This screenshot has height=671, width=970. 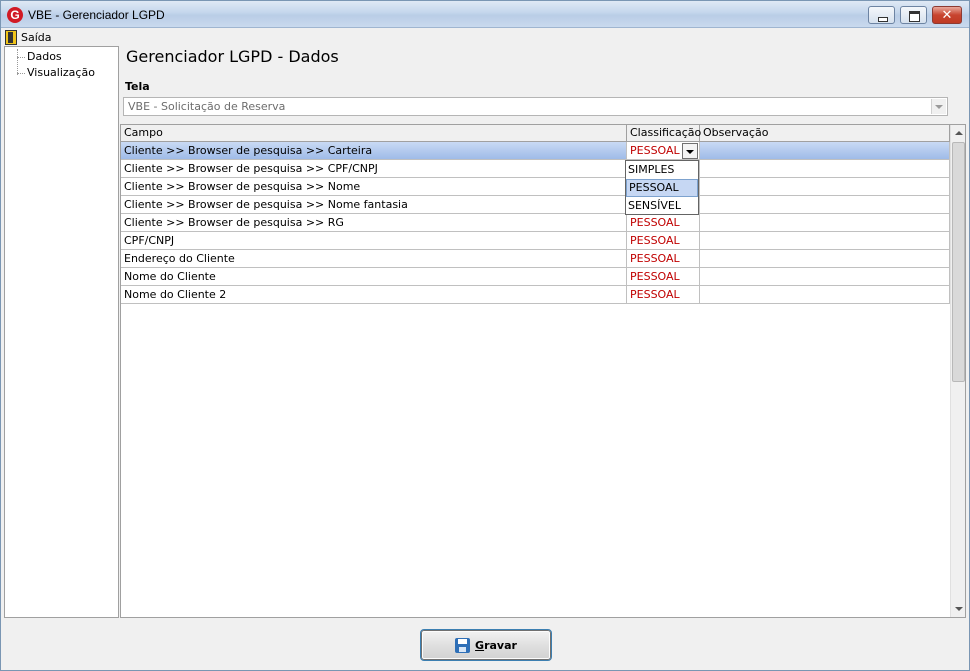 What do you see at coordinates (137, 86) in the screenshot?
I see `tela-label: Tela` at bounding box center [137, 86].